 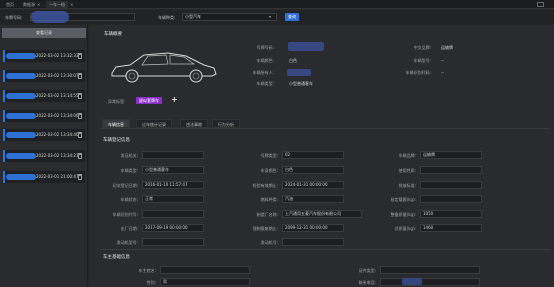 What do you see at coordinates (293, 60) in the screenshot?
I see `vehicle-color-value: 白色` at bounding box center [293, 60].